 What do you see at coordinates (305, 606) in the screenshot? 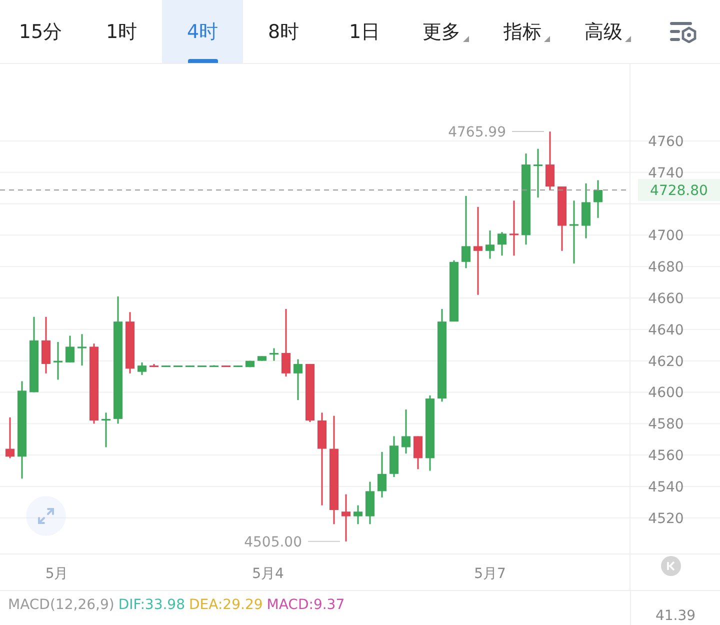
I see `indicator-value: MACD:9.37` at bounding box center [305, 606].